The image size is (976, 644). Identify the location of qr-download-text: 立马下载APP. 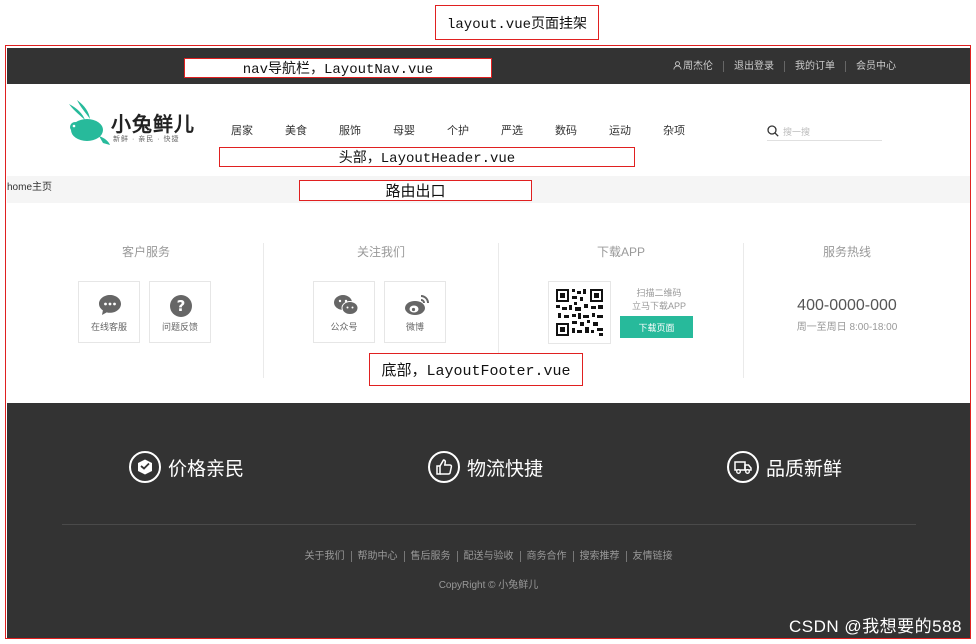
(658, 306).